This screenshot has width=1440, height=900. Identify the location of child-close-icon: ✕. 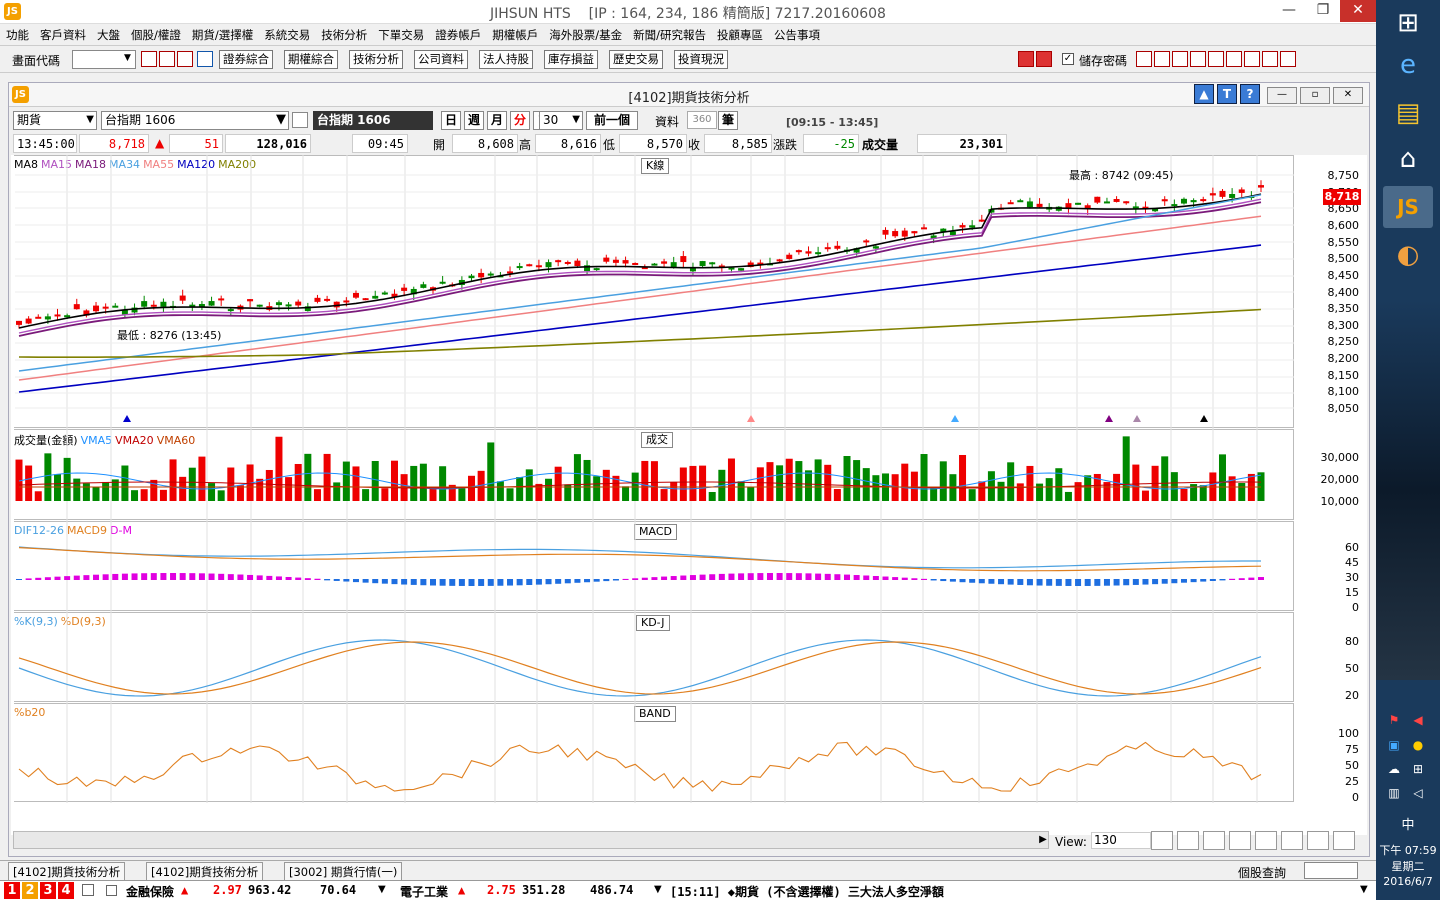
(1348, 95).